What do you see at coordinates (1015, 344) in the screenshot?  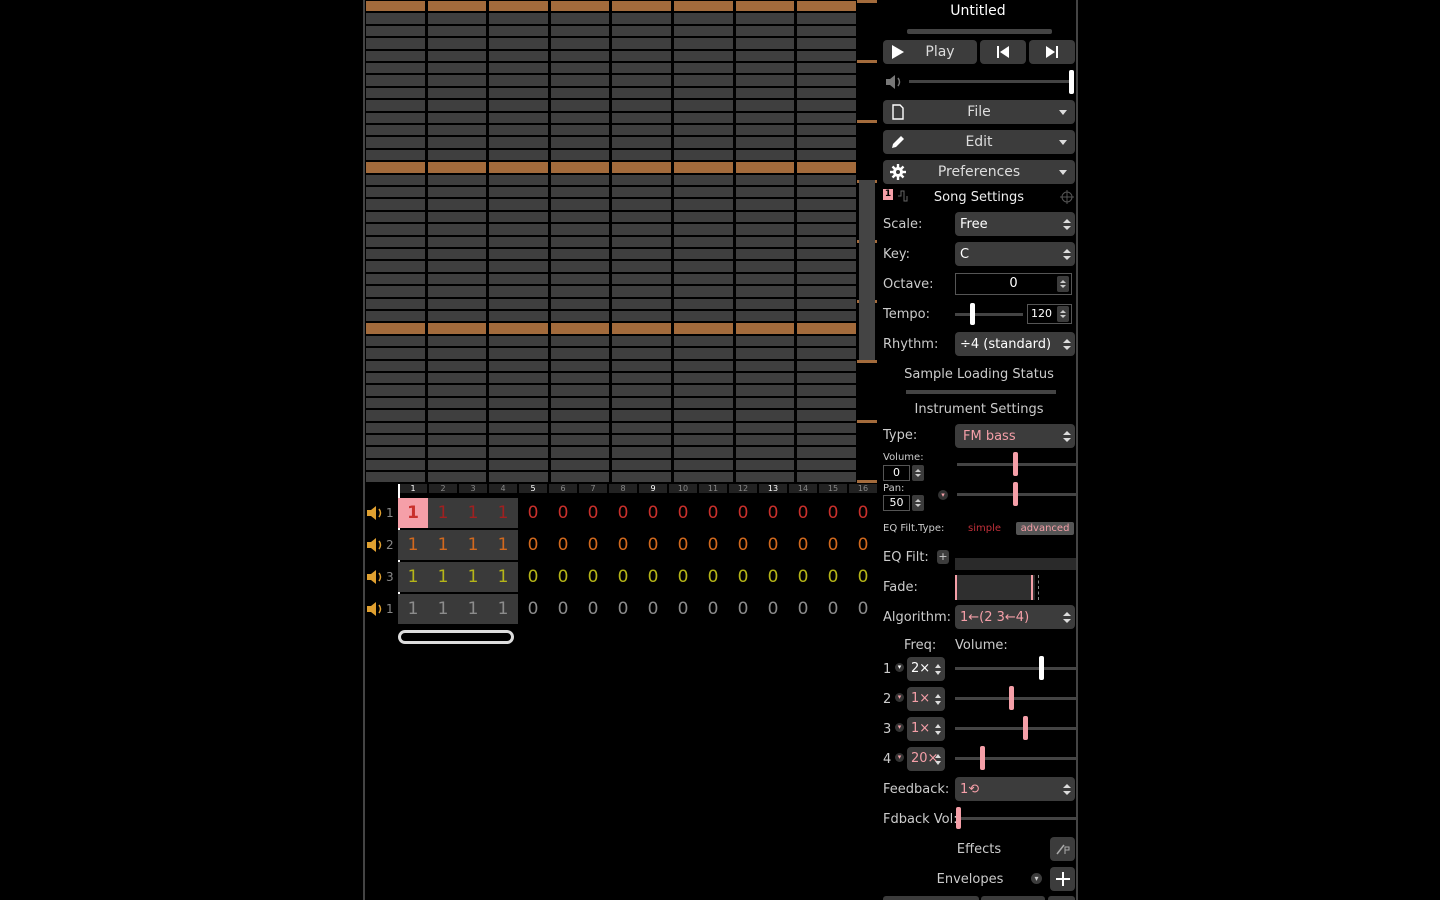 I see `rhythm-select: ÷4 (standard)` at bounding box center [1015, 344].